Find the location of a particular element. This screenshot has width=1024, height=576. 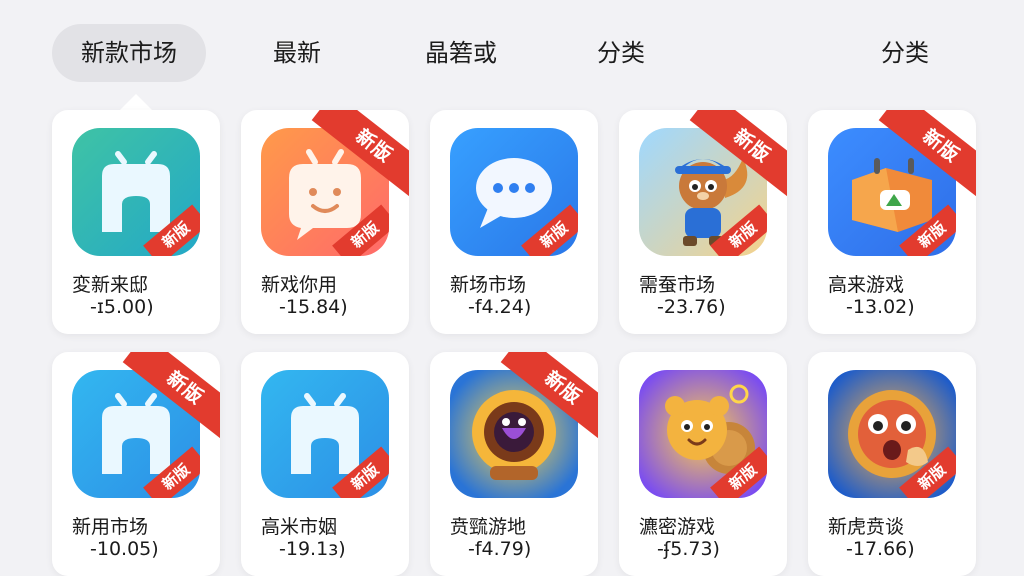

app-name: 贲巰游地 is located at coordinates (488, 527).